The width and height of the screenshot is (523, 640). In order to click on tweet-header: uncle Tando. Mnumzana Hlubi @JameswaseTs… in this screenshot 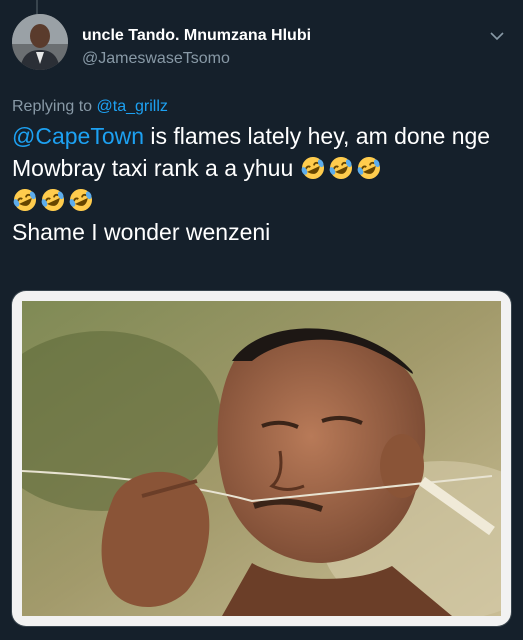, I will do `click(261, 49)`.